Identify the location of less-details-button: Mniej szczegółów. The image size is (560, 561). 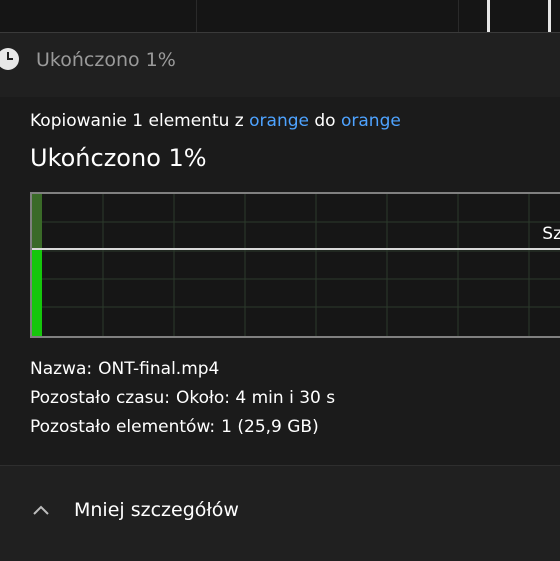
(134, 510).